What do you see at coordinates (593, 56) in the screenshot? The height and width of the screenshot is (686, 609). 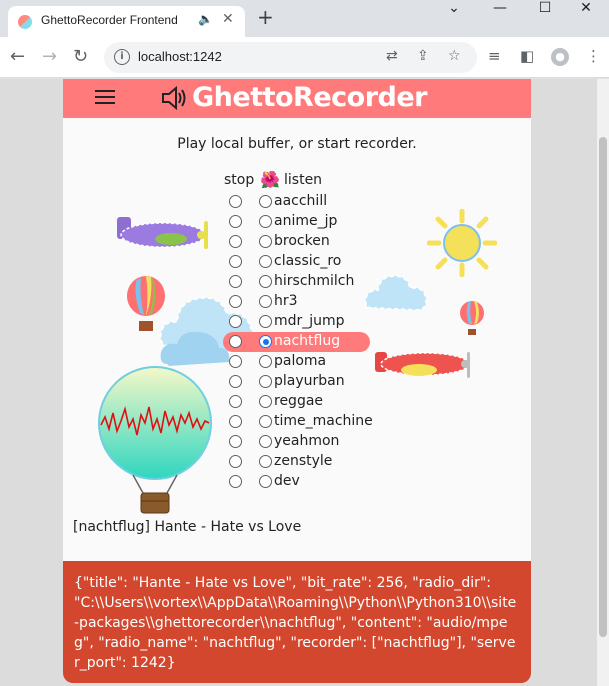 I see `menu-dots-icon: ⋮` at bounding box center [593, 56].